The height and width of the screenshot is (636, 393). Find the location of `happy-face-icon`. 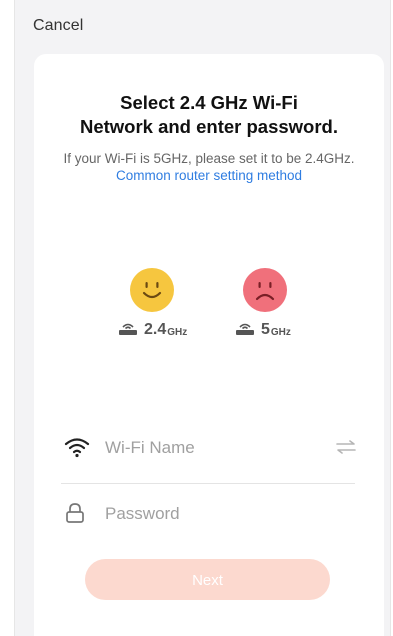

happy-face-icon is located at coordinates (152, 290).